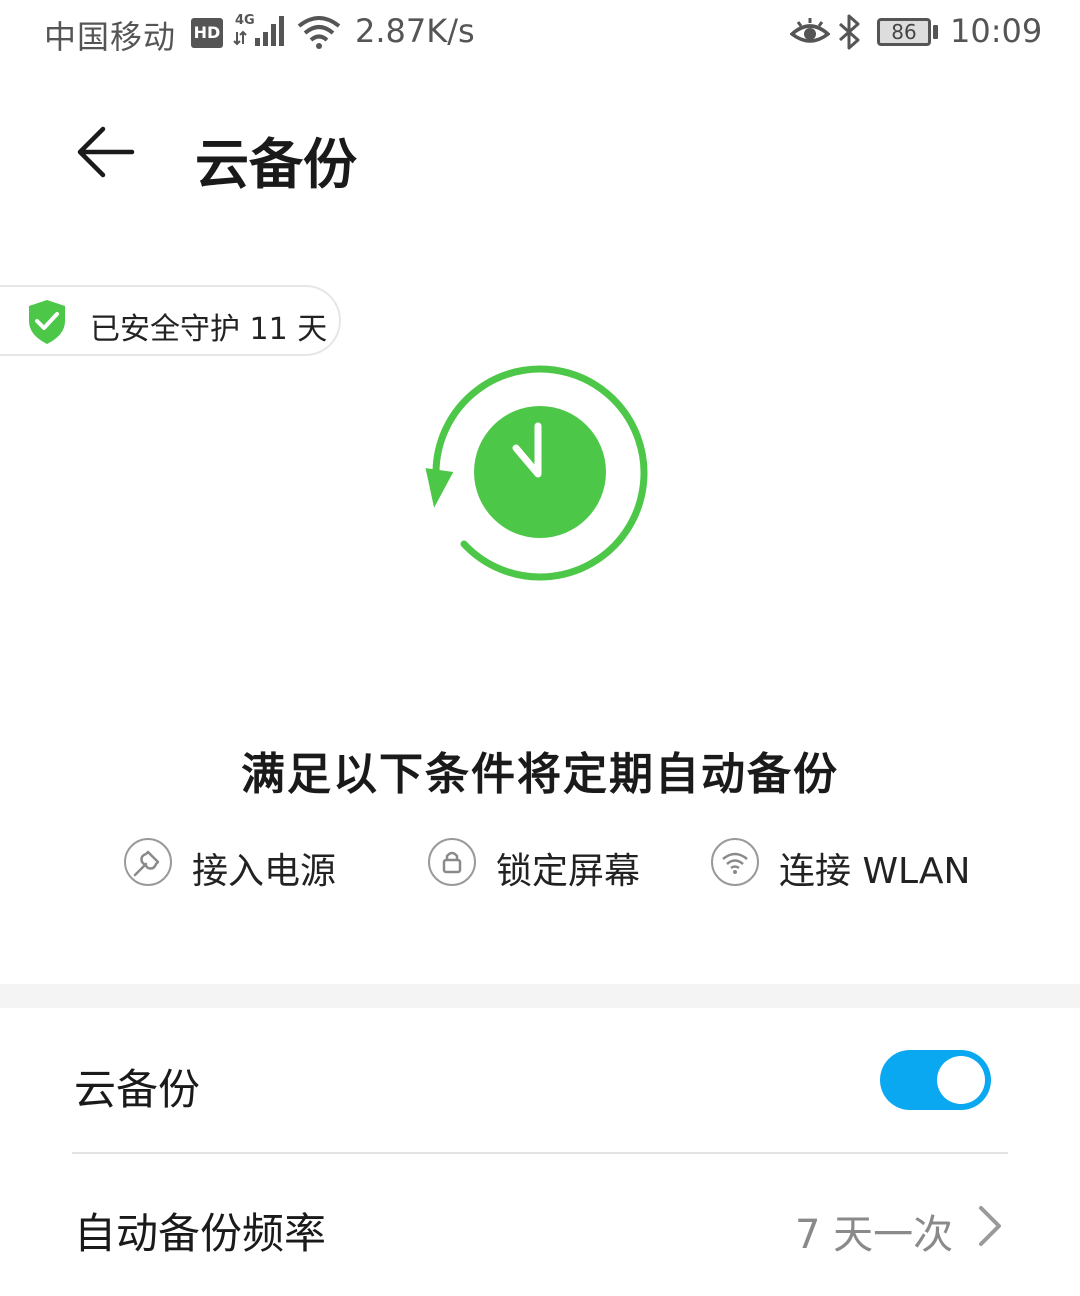 The height and width of the screenshot is (1296, 1080). What do you see at coordinates (106, 152) in the screenshot?
I see `arrow-left-icon` at bounding box center [106, 152].